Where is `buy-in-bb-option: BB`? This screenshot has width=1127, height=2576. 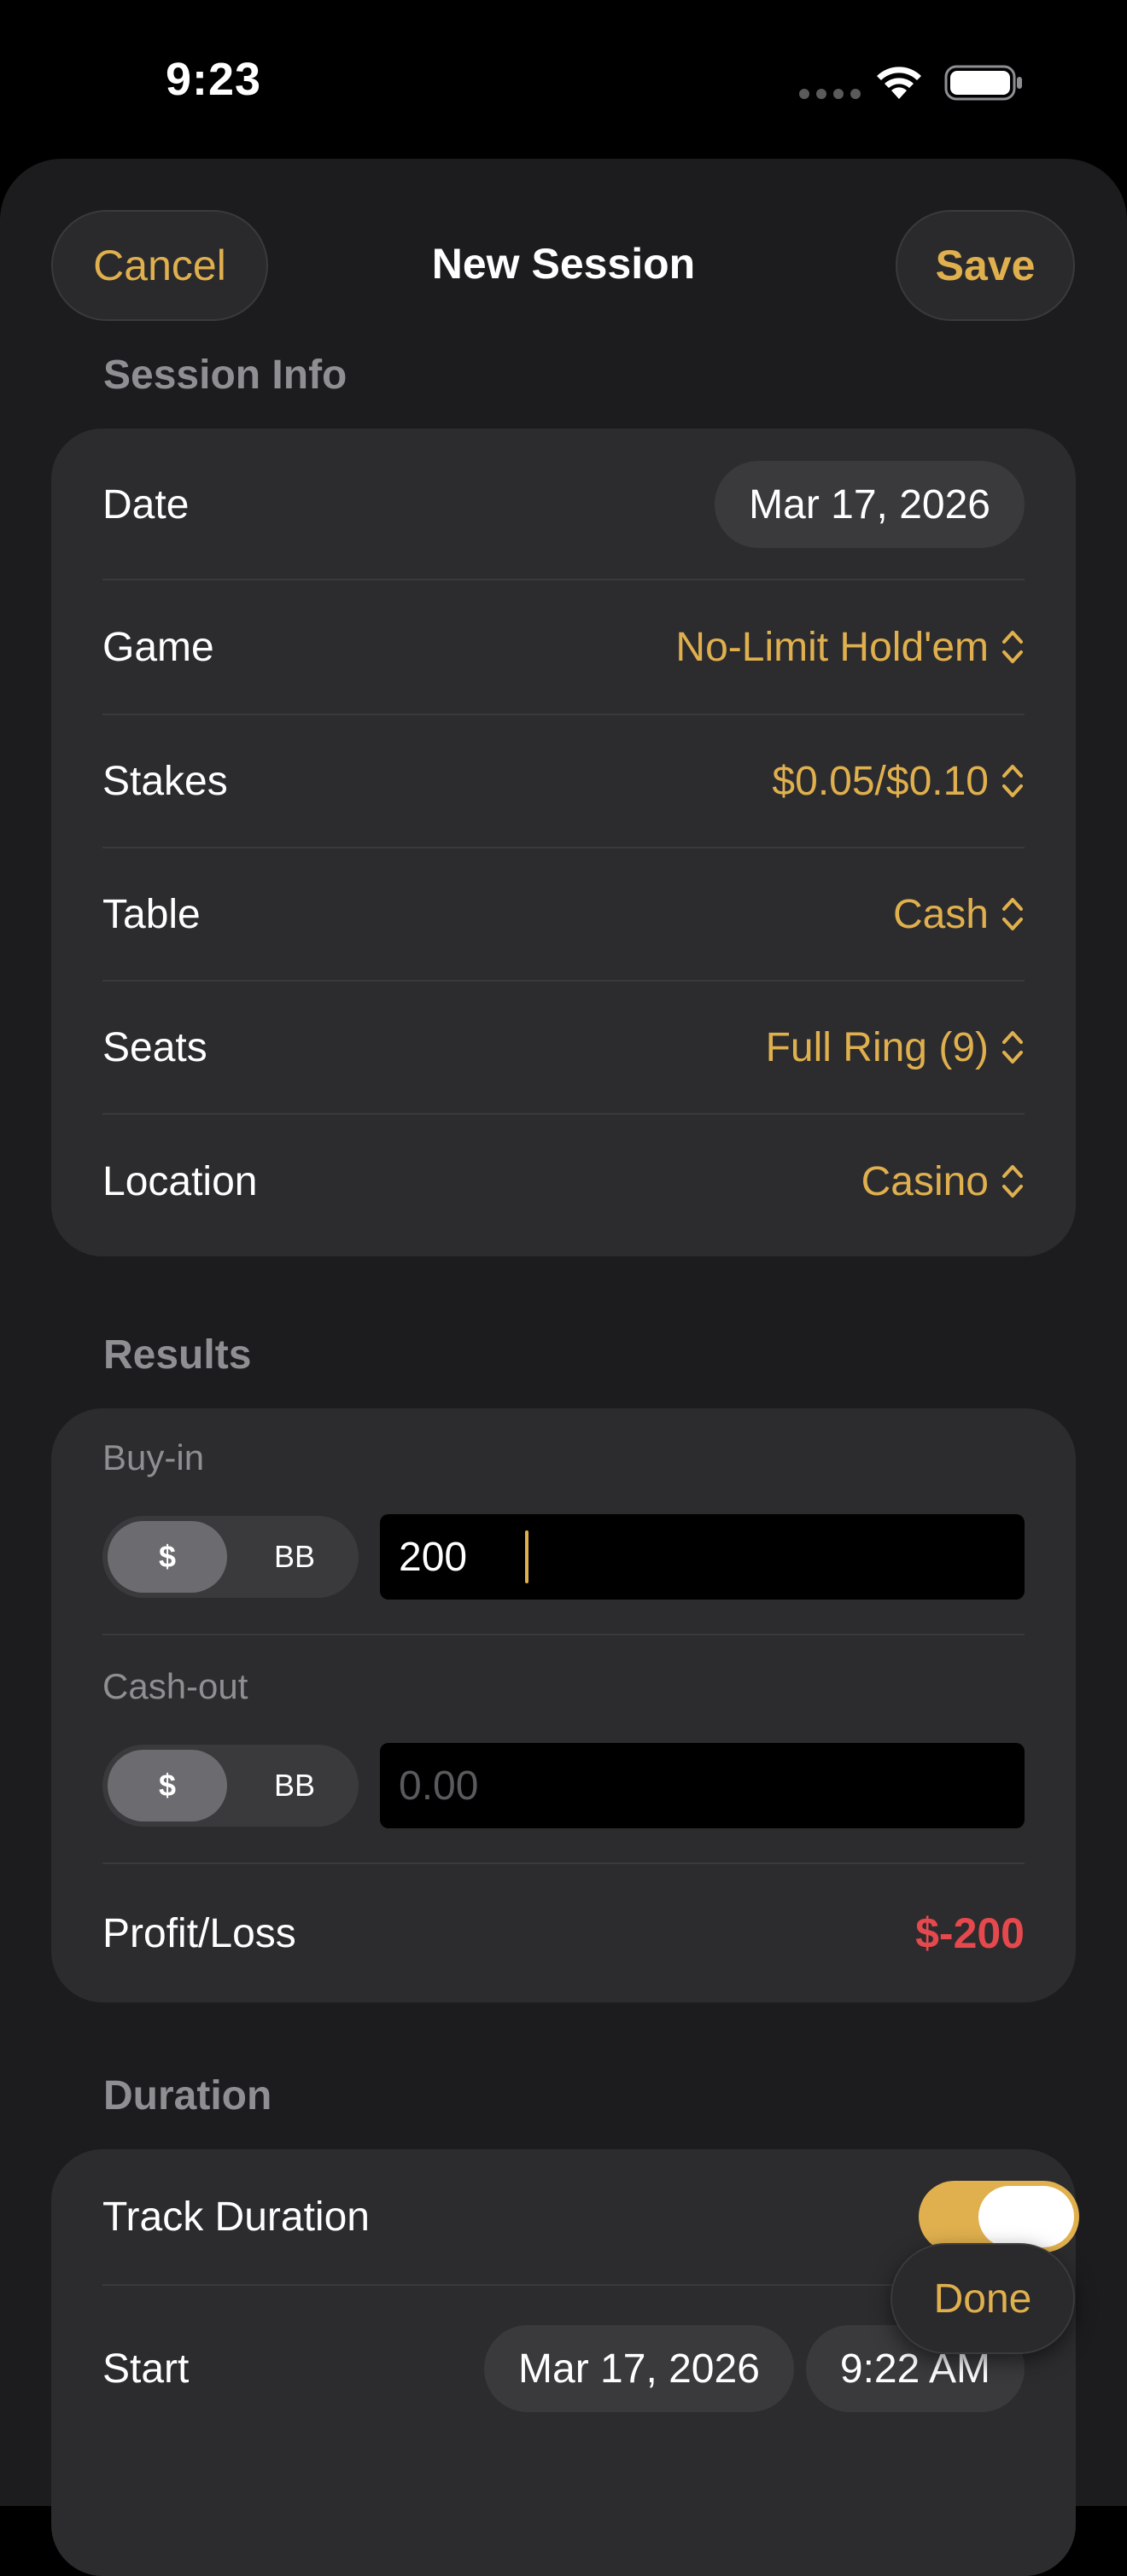 buy-in-bb-option: BB is located at coordinates (295, 1557).